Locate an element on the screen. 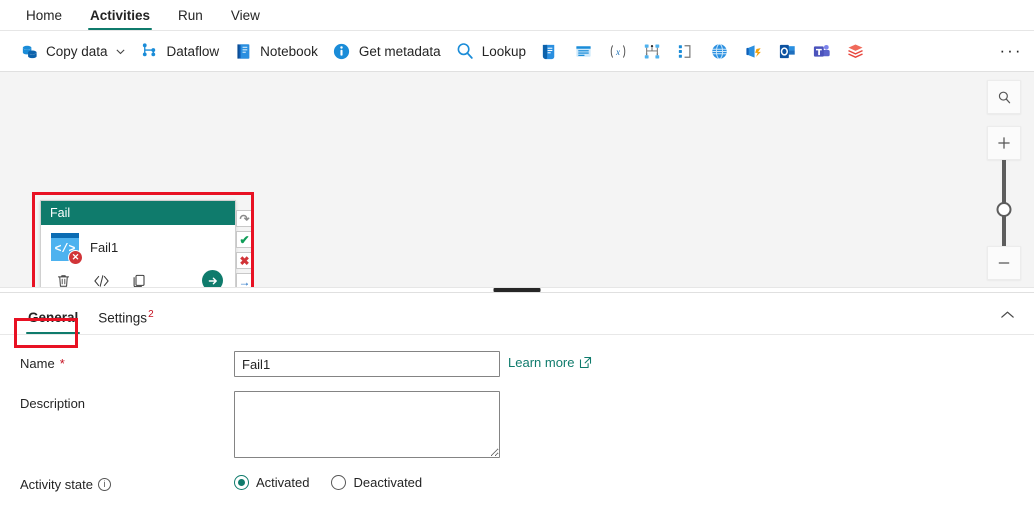 The height and width of the screenshot is (523, 1034). toolbar-set-variable-button: x is located at coordinates (618, 51).